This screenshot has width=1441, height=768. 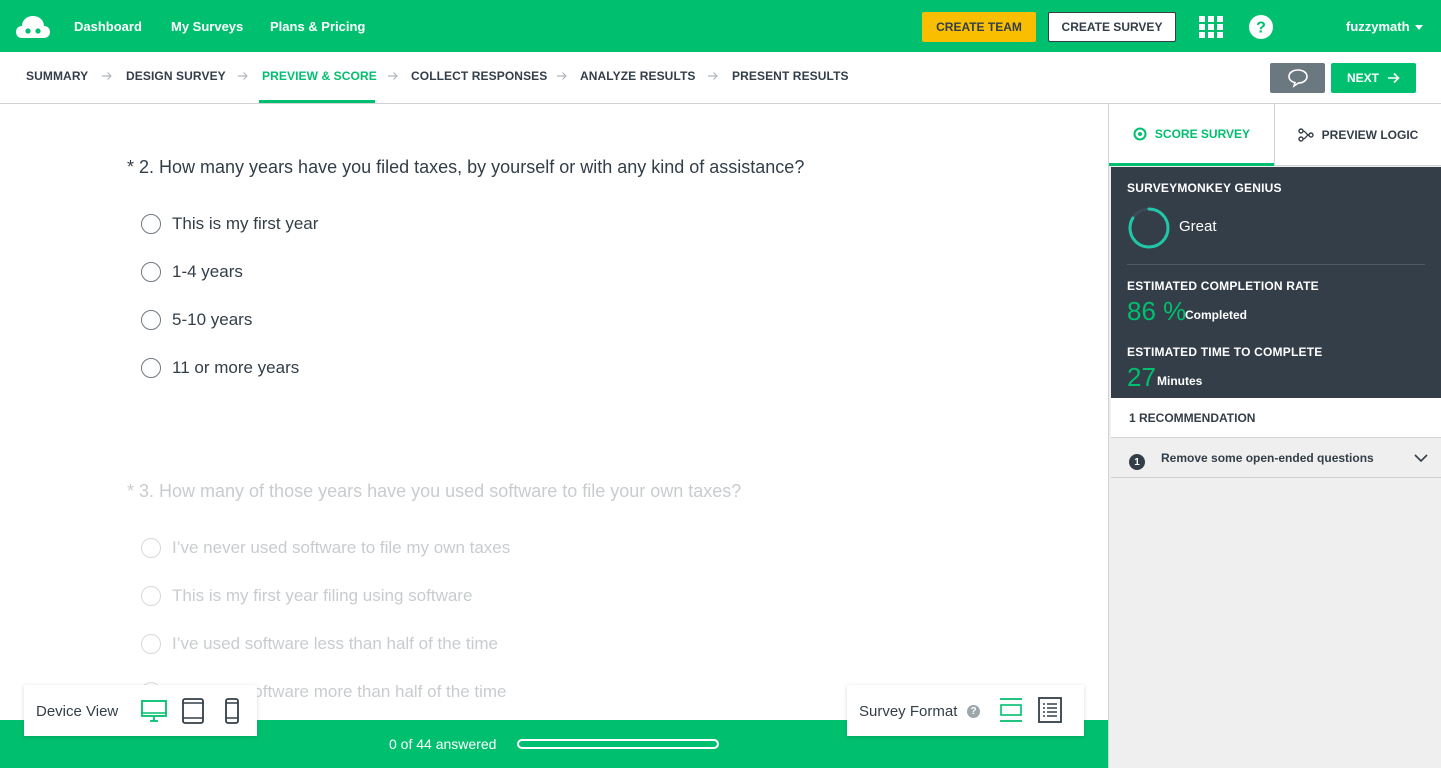 I want to click on option-label: 1-4 years, so click(x=207, y=271).